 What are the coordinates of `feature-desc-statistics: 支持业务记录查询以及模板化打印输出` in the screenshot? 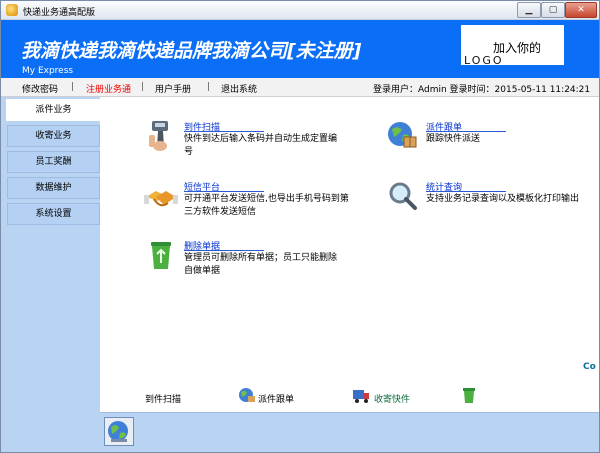 It's located at (503, 199).